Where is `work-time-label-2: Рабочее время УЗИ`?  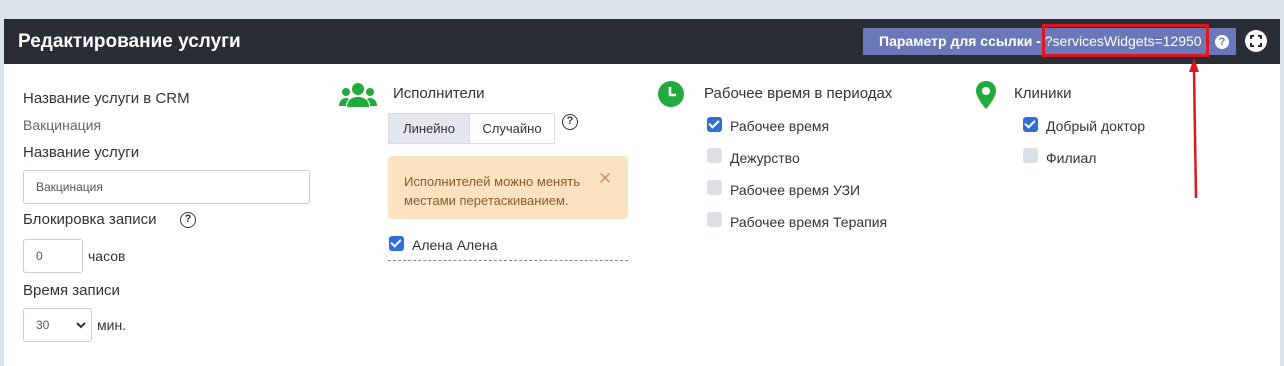 work-time-label-2: Рабочее время УЗИ is located at coordinates (795, 190).